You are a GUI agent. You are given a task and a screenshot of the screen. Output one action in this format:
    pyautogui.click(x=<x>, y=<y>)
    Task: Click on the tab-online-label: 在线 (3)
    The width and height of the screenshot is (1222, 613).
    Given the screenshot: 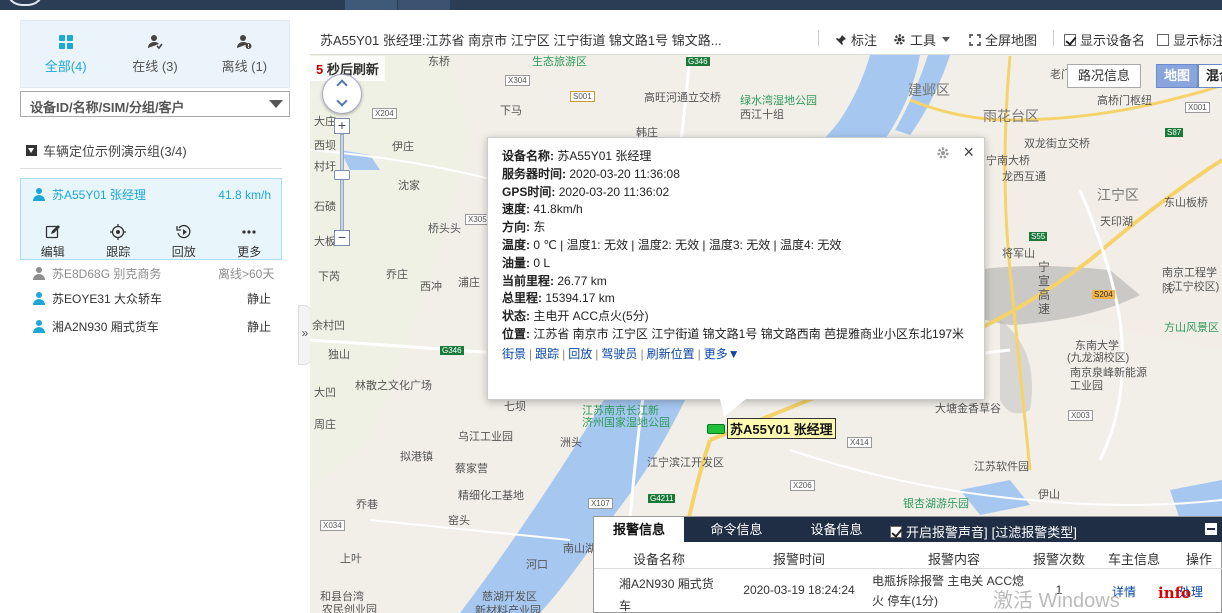 What is the action you would take?
    pyautogui.click(x=155, y=66)
    